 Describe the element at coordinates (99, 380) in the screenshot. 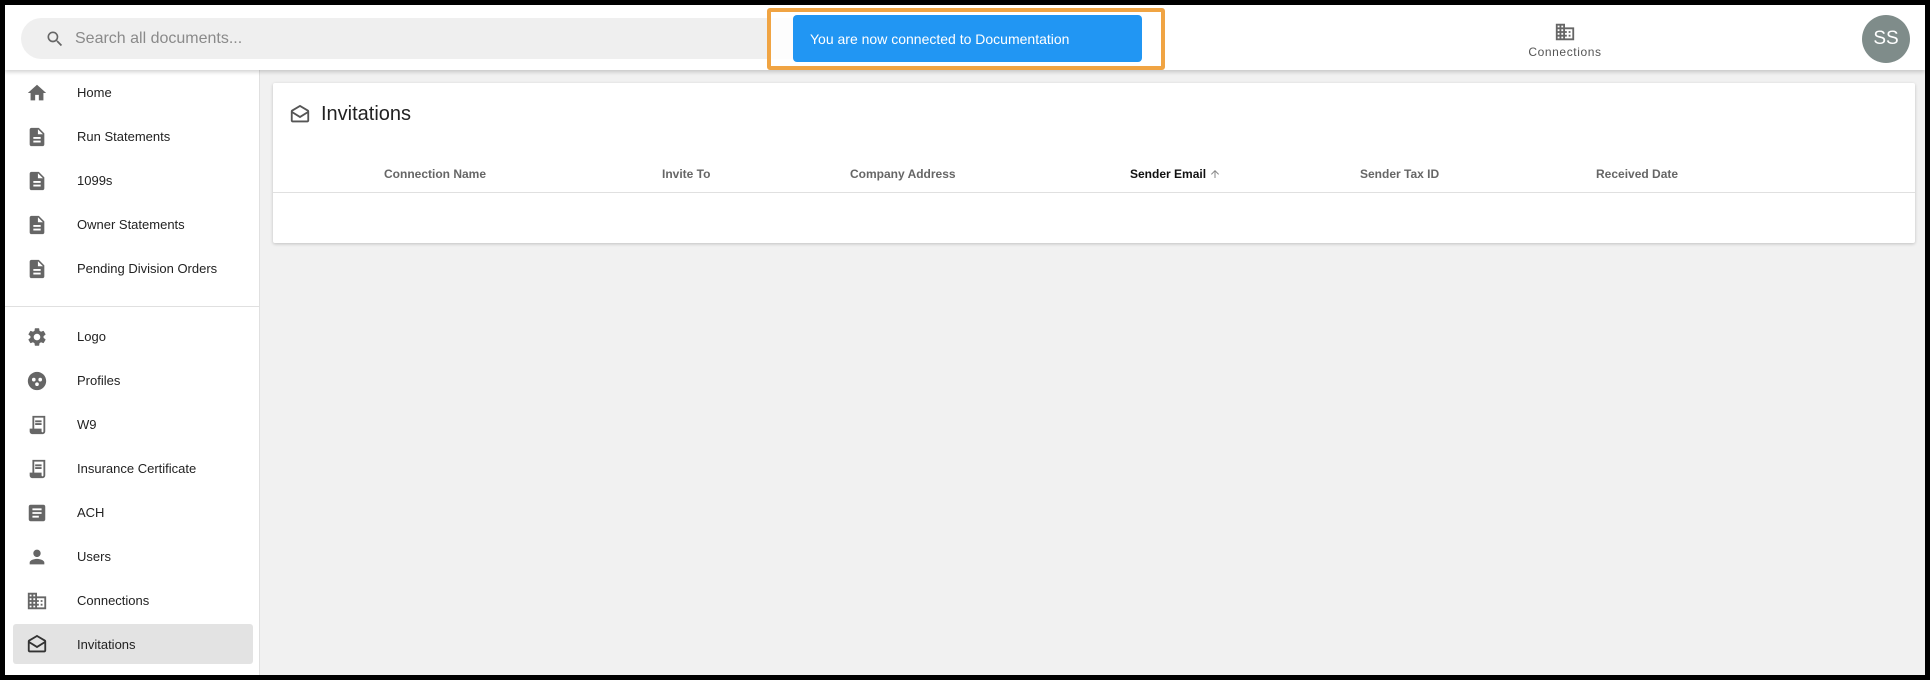

I see `sidebar-item-label: Profiles` at that location.